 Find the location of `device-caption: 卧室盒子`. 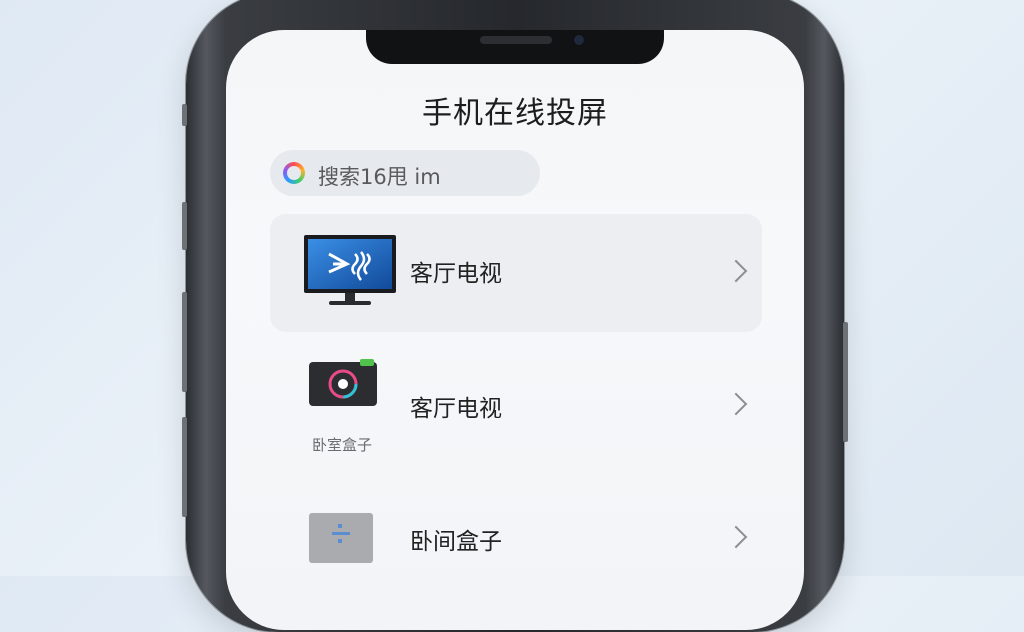

device-caption: 卧室盒子 is located at coordinates (342, 445).